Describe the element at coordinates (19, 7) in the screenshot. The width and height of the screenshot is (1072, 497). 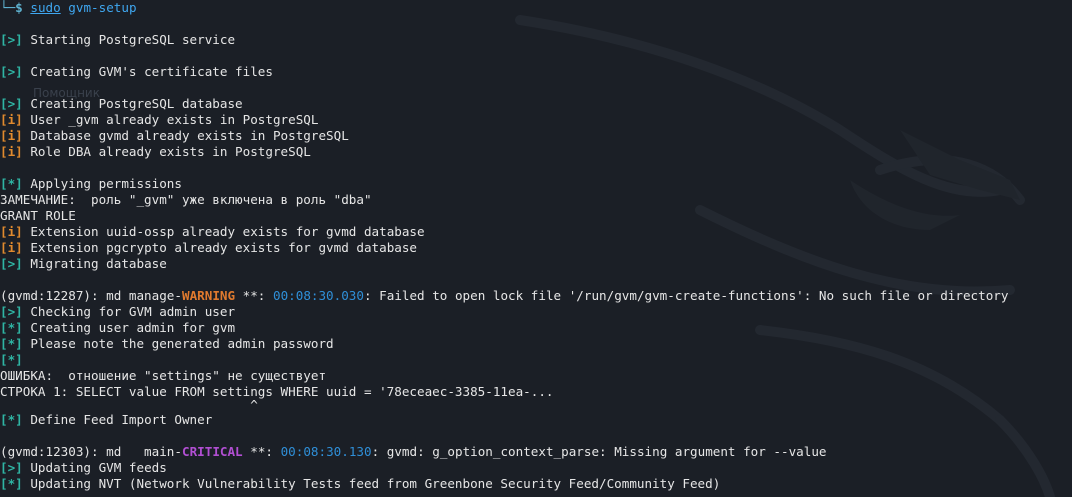
I see `prompt-dollar: $` at that location.